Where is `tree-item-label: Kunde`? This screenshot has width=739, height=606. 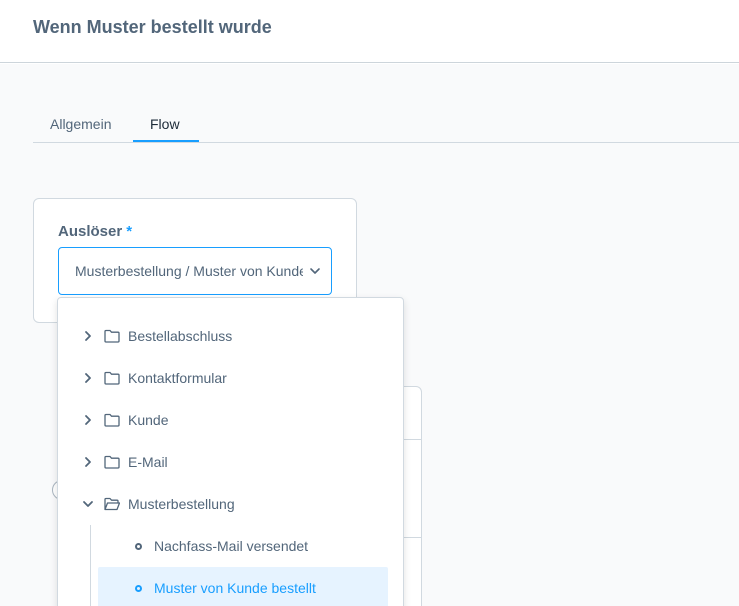 tree-item-label: Kunde is located at coordinates (148, 420).